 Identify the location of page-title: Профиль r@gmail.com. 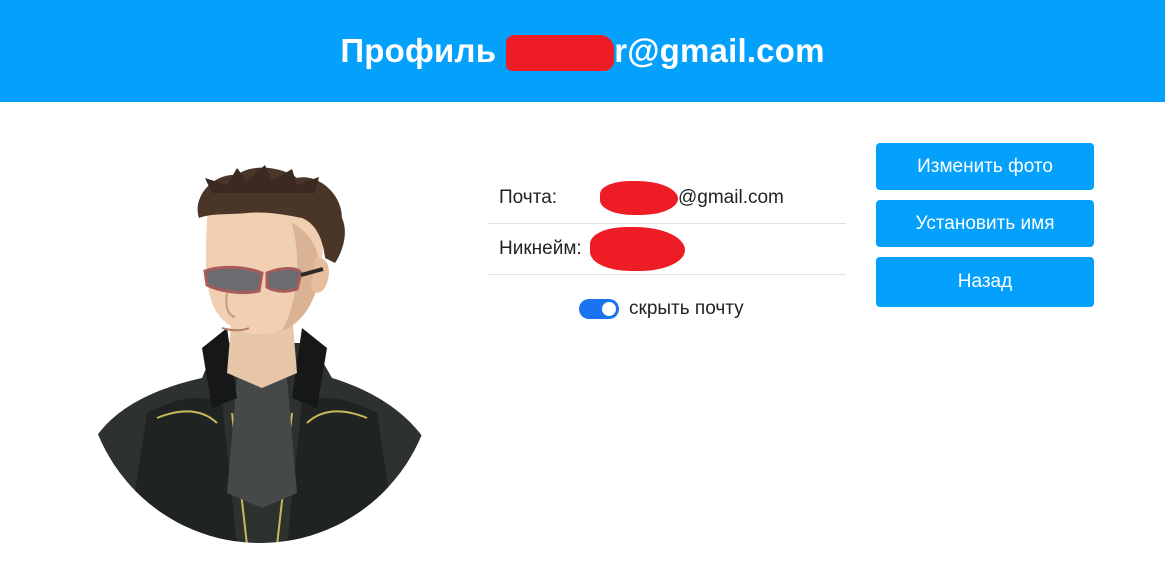
(582, 51).